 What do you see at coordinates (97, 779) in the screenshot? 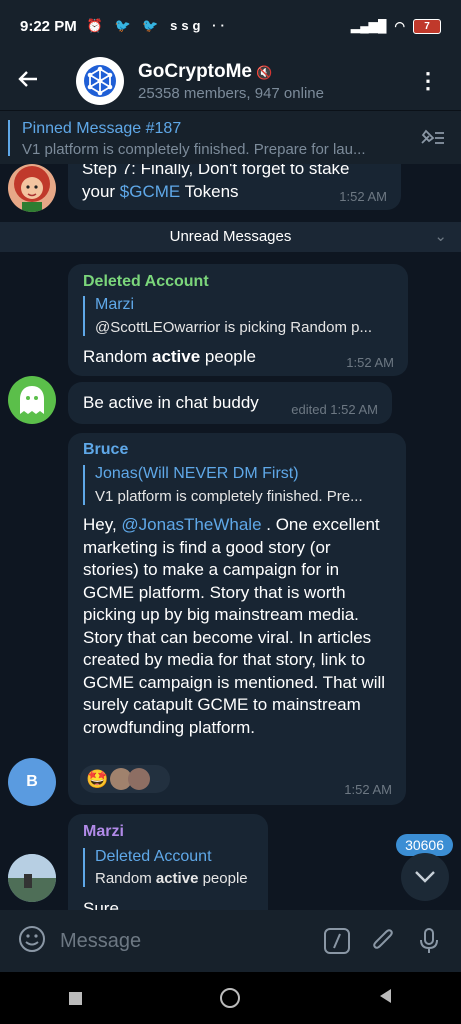
I see `emoji-reaction-icon: 🤩` at bounding box center [97, 779].